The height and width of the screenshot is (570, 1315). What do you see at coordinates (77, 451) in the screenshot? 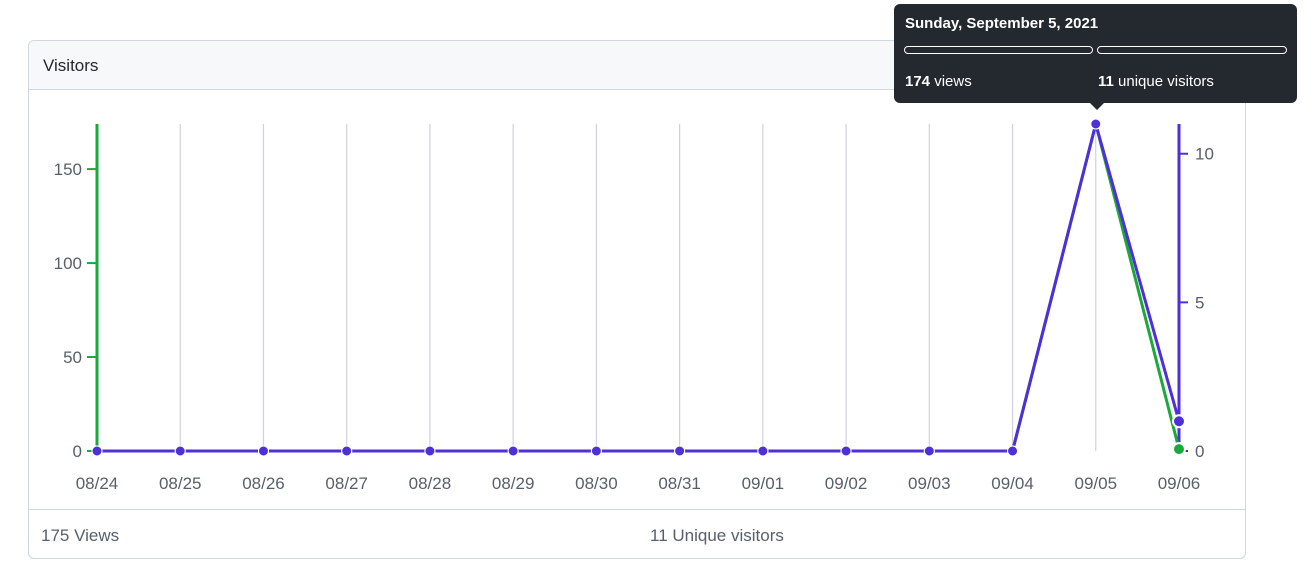
I see `left-y-tick-label: 0` at bounding box center [77, 451].